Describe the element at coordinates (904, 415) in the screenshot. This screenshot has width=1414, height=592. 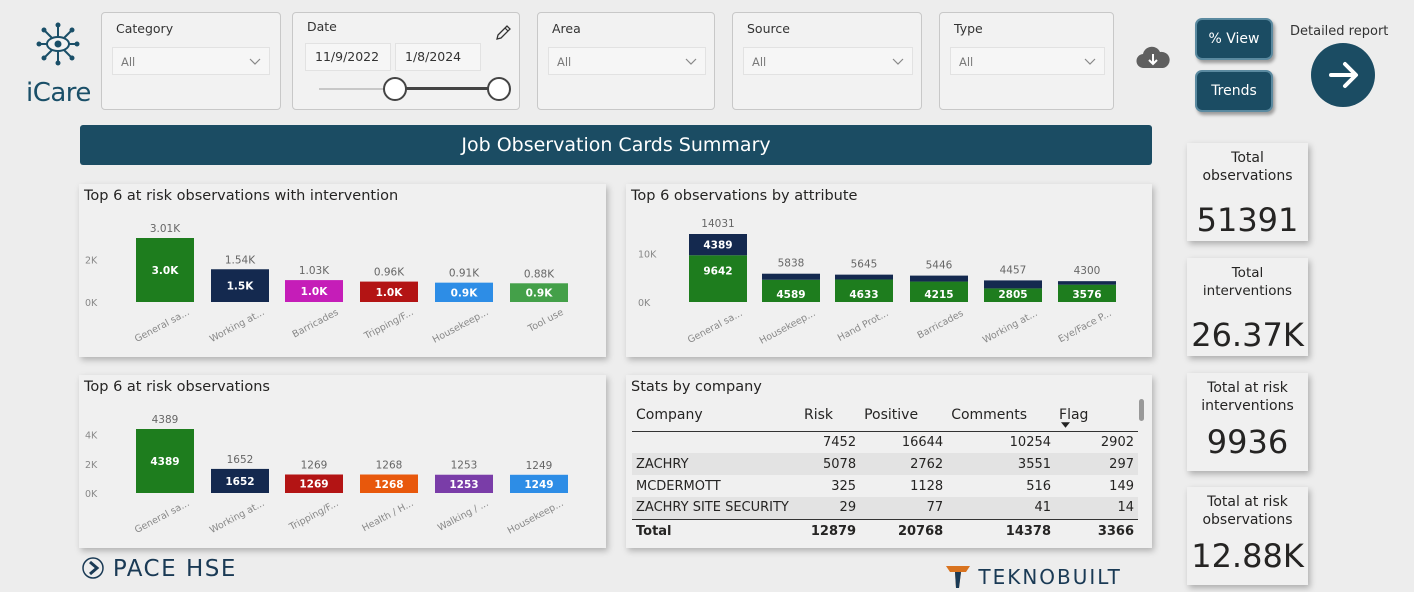
I see `col-positive: Positive` at that location.